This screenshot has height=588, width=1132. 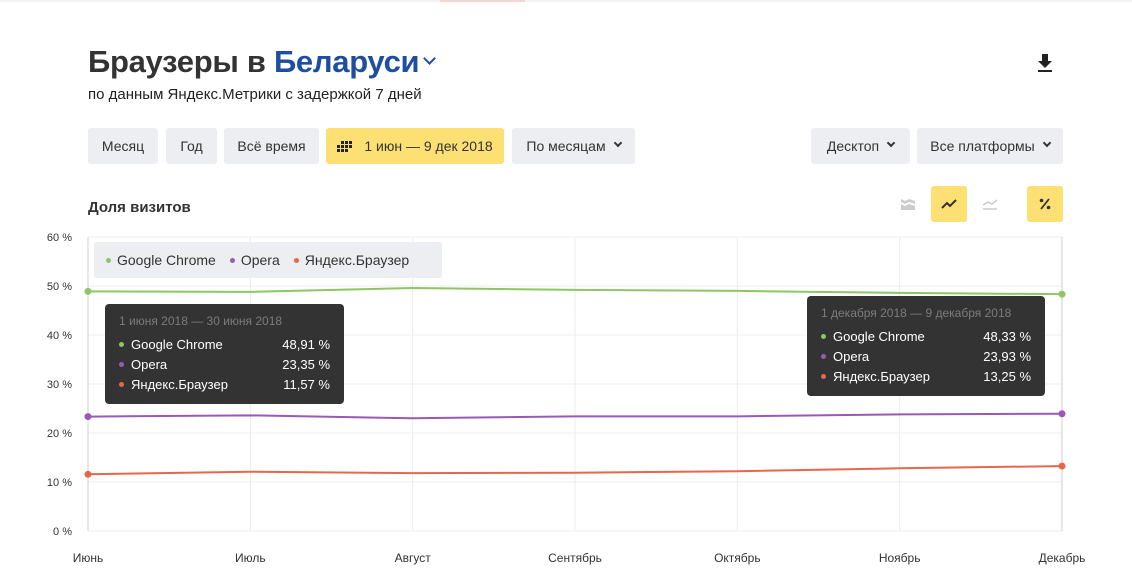 I want to click on legend-item-opera: Opera, so click(x=254, y=260).